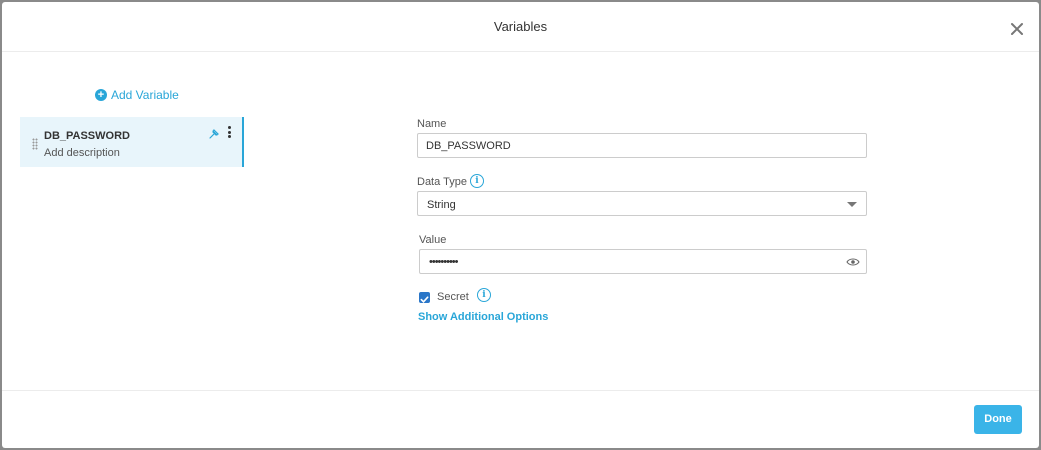  Describe the element at coordinates (132, 142) in the screenshot. I see `variable-list-item: DB_PASSWORD Add description` at that location.